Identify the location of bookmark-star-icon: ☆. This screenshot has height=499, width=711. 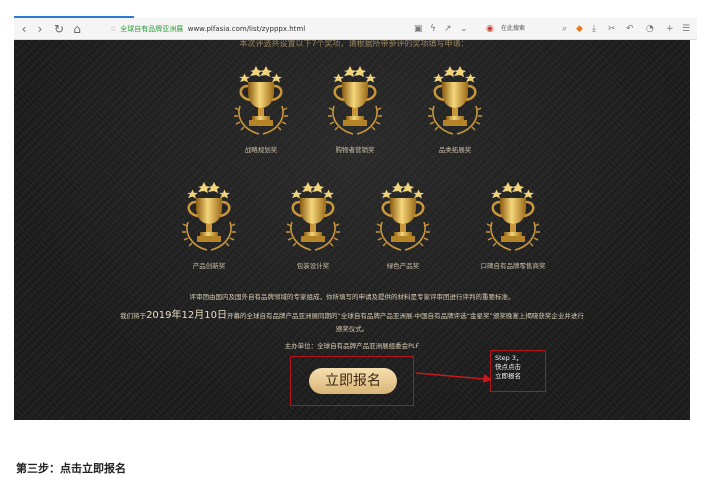
(113, 29).